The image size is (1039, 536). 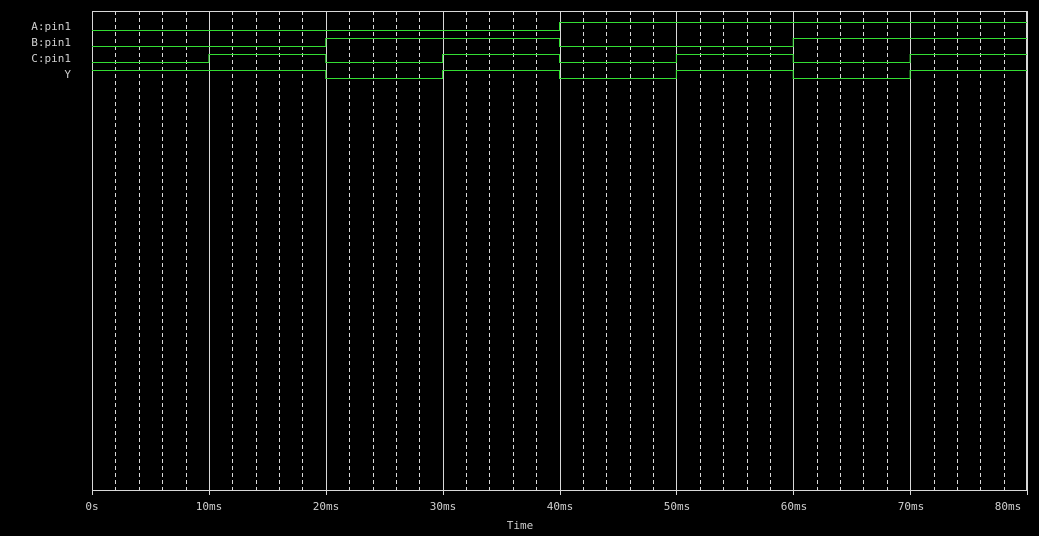 I want to click on x-axis-label: Time, so click(x=520, y=525).